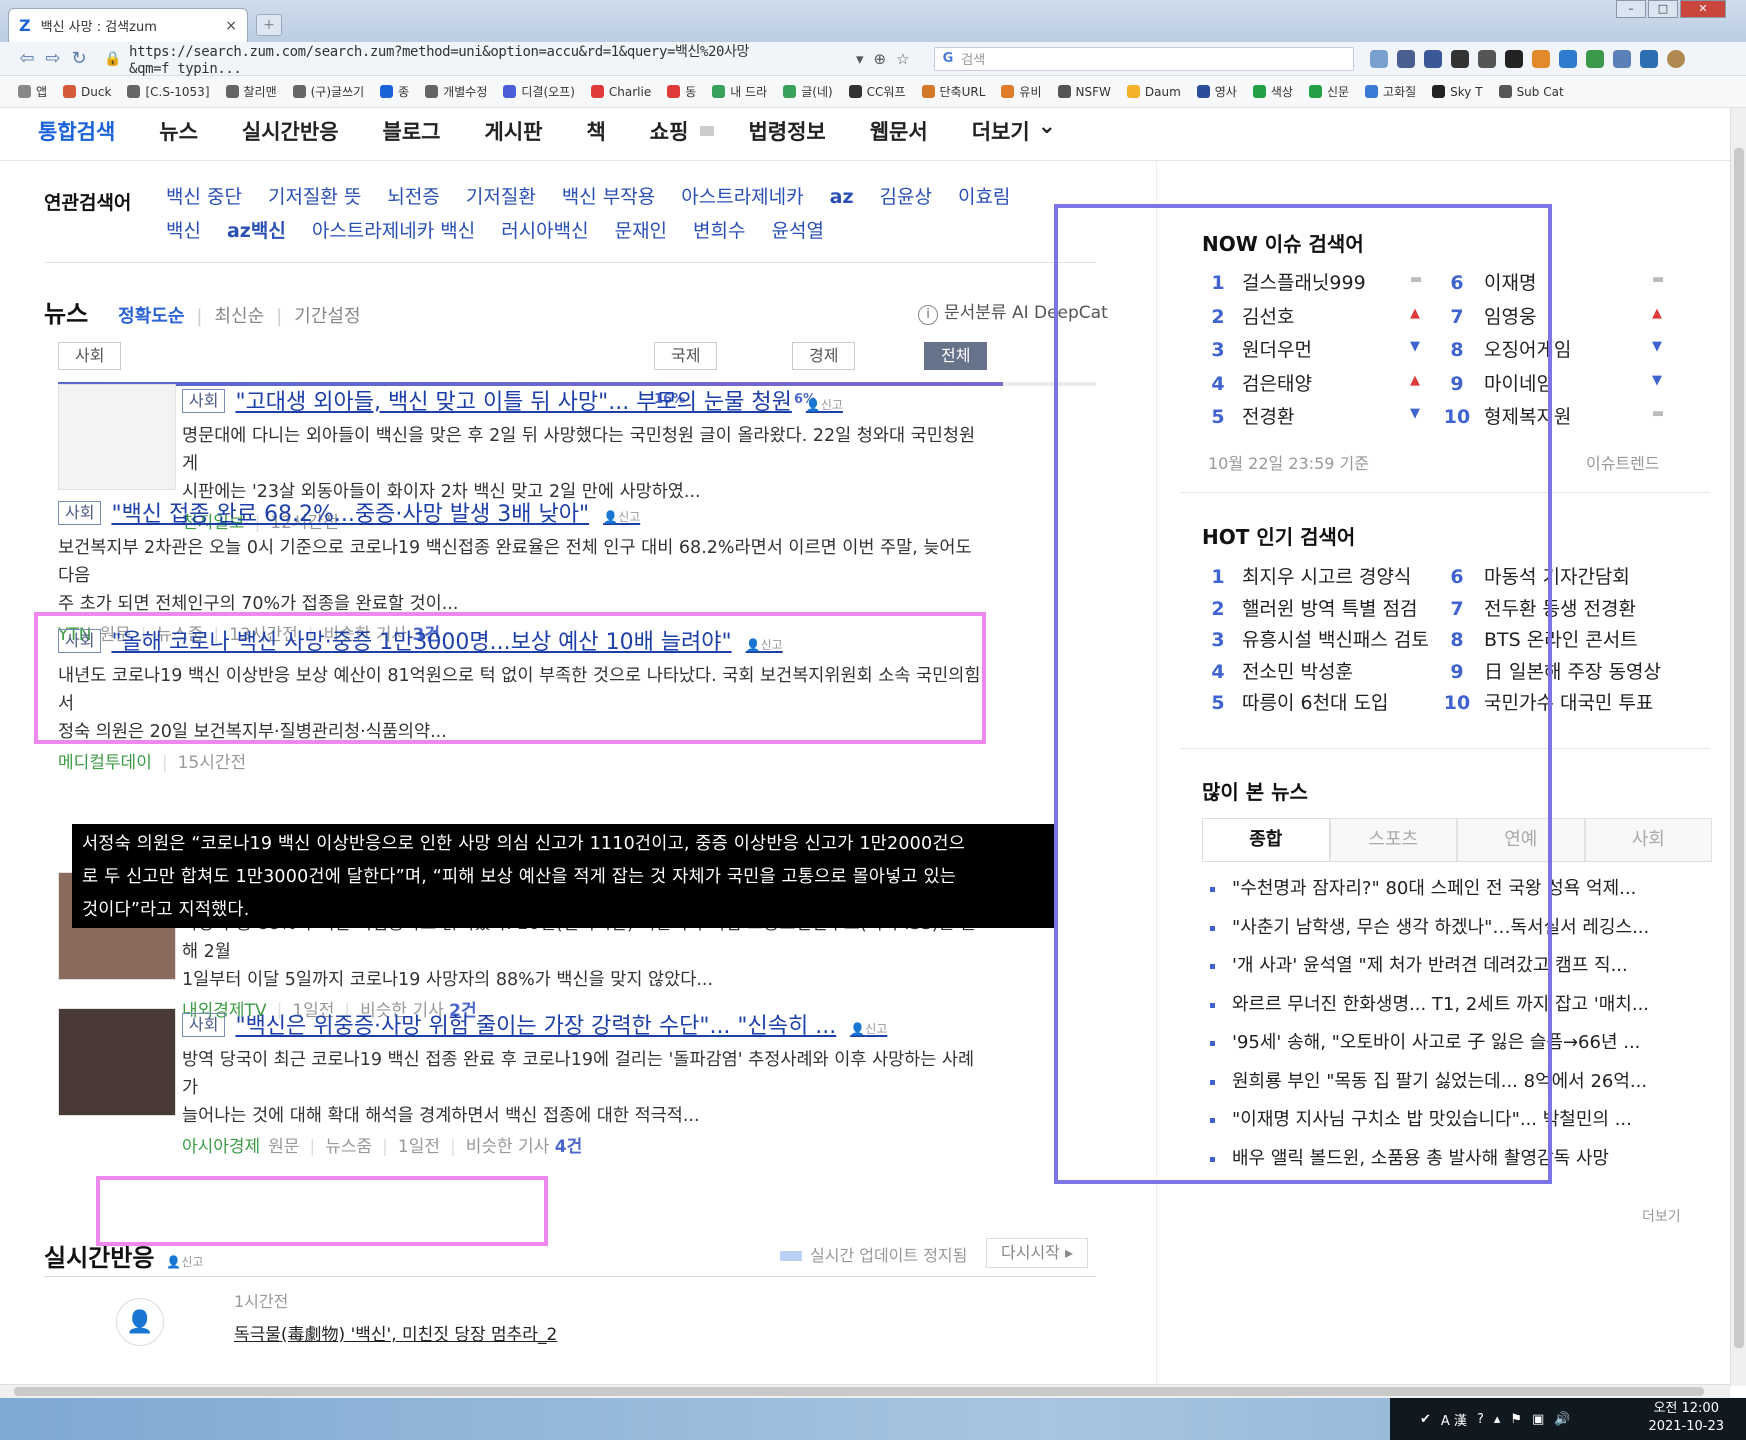 This screenshot has width=1746, height=1440. Describe the element at coordinates (902, 59) in the screenshot. I see `star-icon: ☆` at that location.